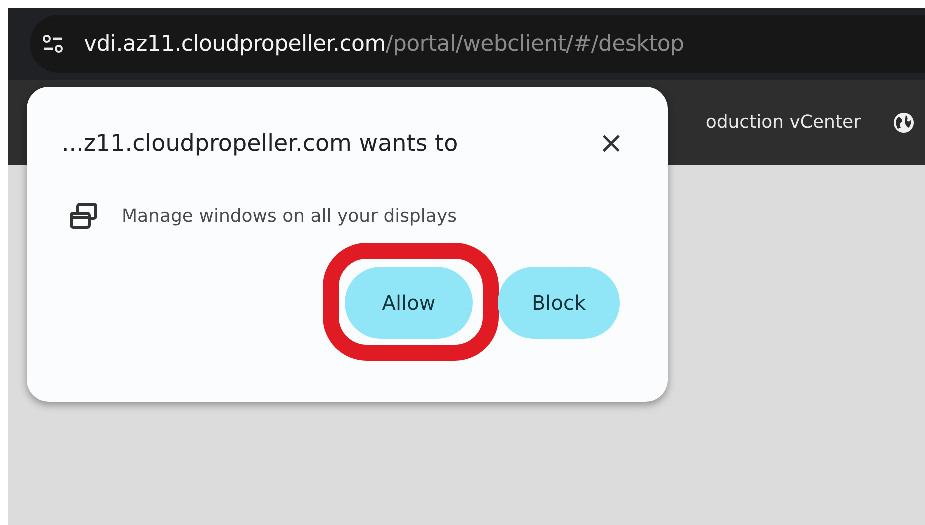 The width and height of the screenshot is (925, 525). Describe the element at coordinates (409, 303) in the screenshot. I see `permission-button: Allow` at that location.